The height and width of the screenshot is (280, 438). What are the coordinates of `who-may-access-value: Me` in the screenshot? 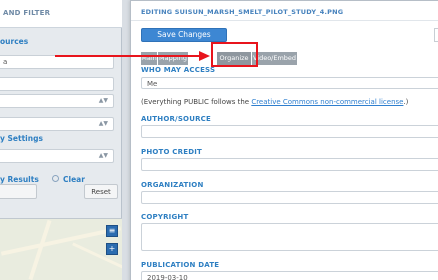 It's located at (152, 84).